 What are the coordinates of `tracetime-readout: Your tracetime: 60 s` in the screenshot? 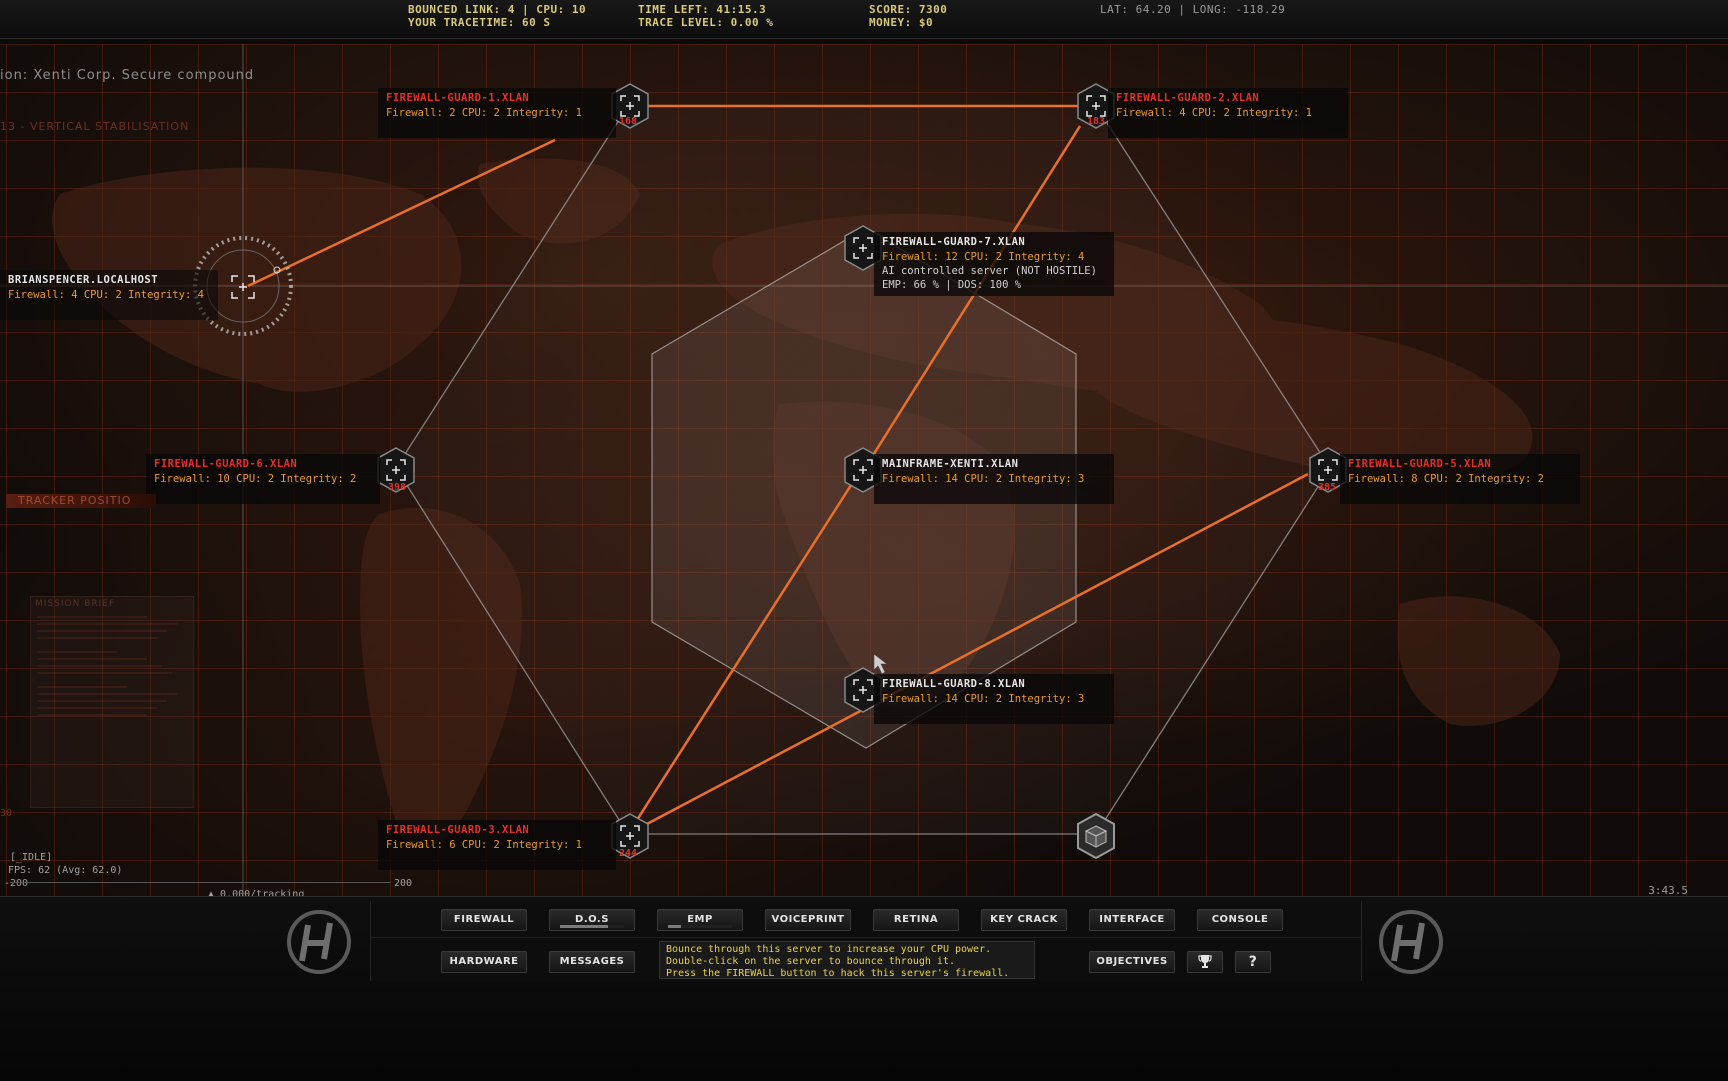 It's located at (479, 22).